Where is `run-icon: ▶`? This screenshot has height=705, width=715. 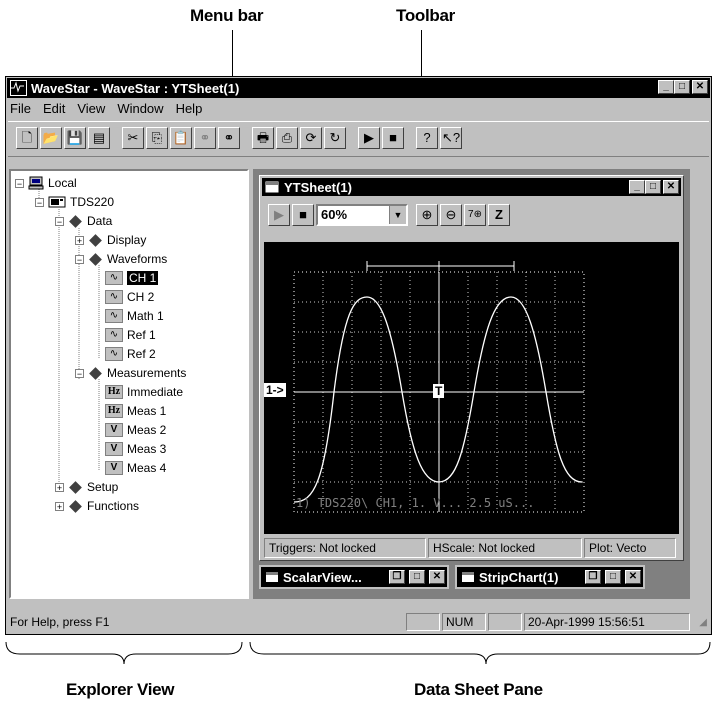
run-icon: ▶ is located at coordinates (369, 138).